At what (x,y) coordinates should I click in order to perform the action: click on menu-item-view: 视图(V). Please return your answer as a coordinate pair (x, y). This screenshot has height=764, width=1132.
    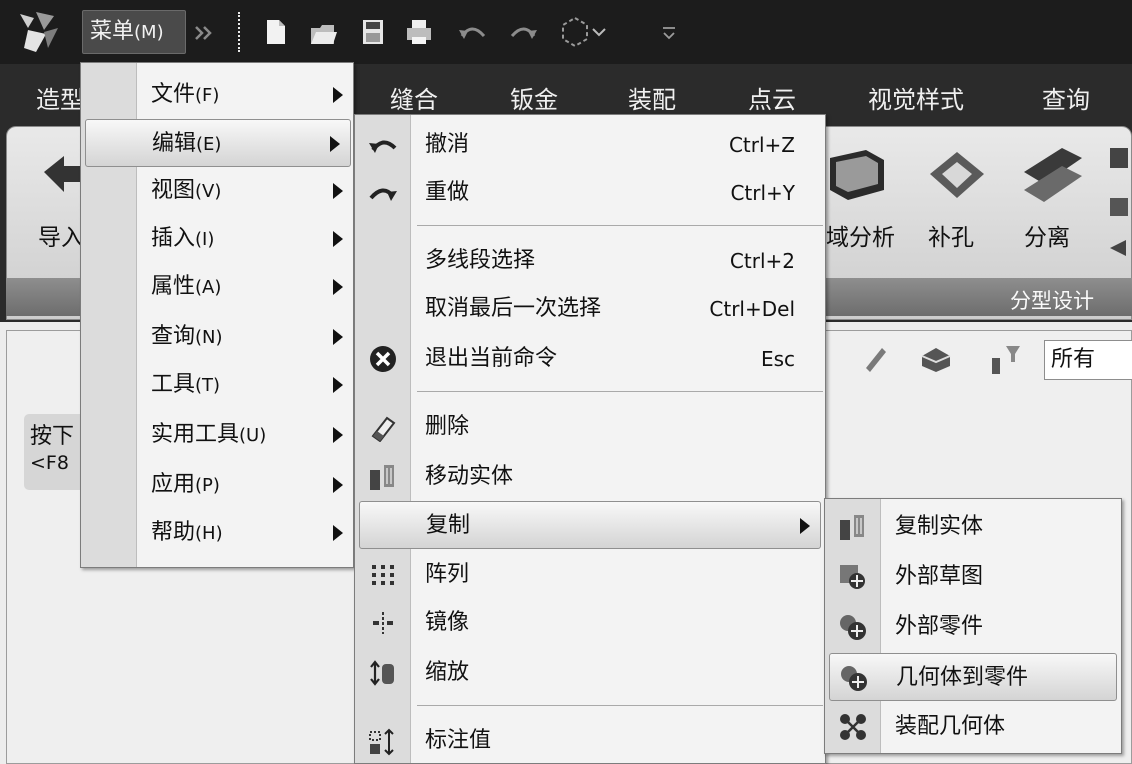
    Looking at the image, I should click on (217, 191).